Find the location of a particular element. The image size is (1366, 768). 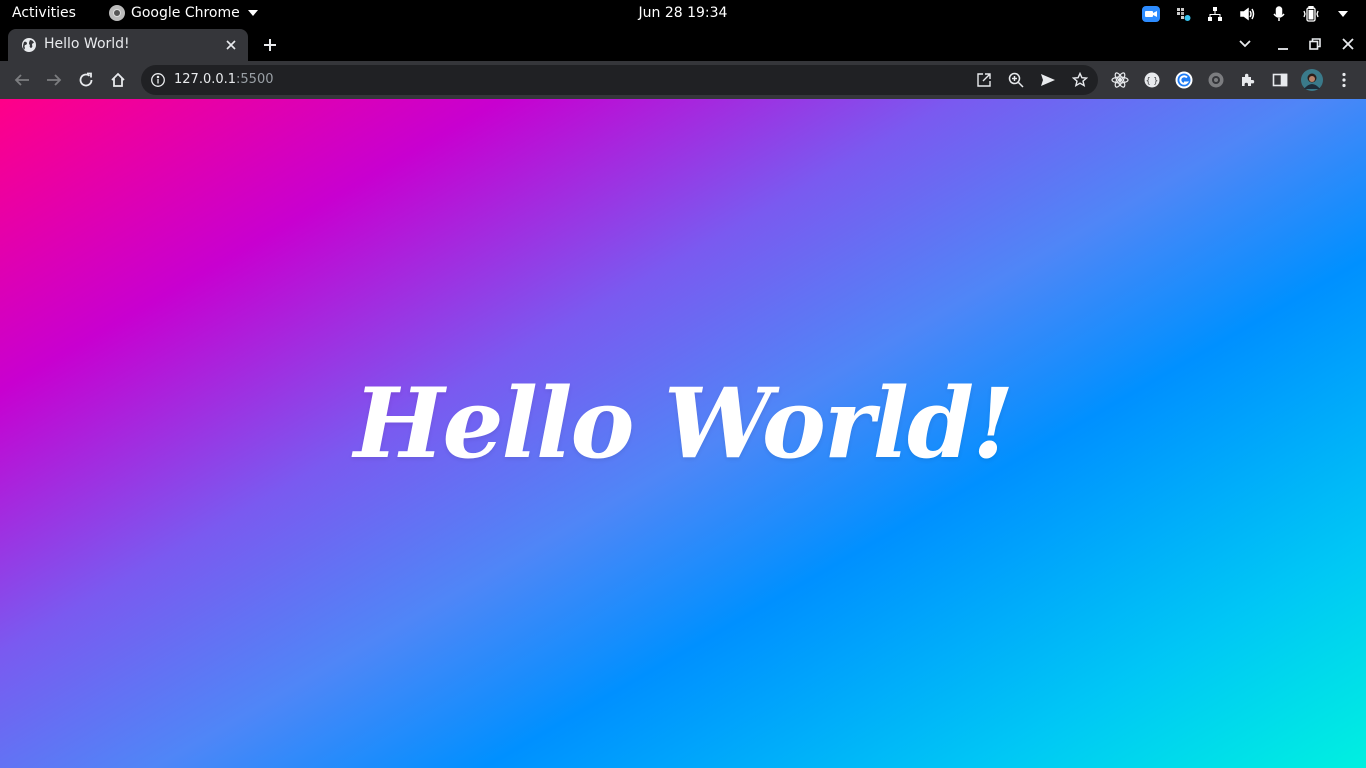

side-panel-icon is located at coordinates (1280, 80).